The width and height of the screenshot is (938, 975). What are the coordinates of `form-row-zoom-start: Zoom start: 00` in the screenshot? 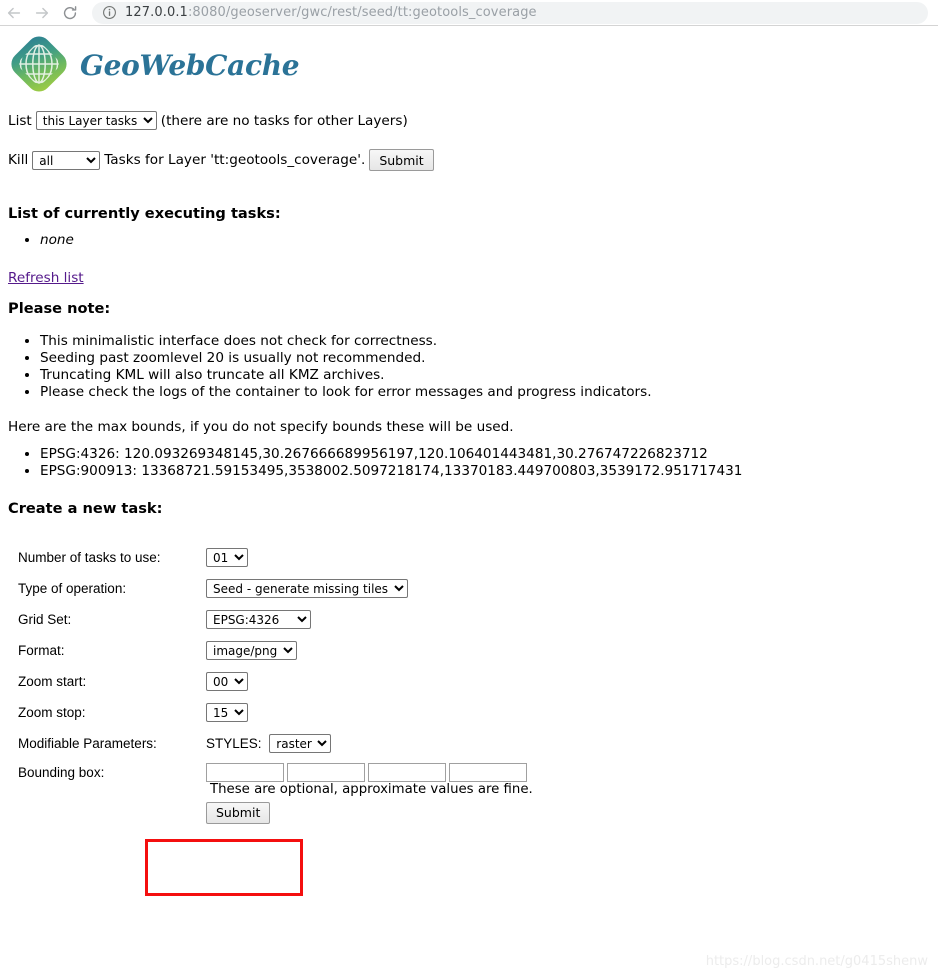 It's located at (275, 681).